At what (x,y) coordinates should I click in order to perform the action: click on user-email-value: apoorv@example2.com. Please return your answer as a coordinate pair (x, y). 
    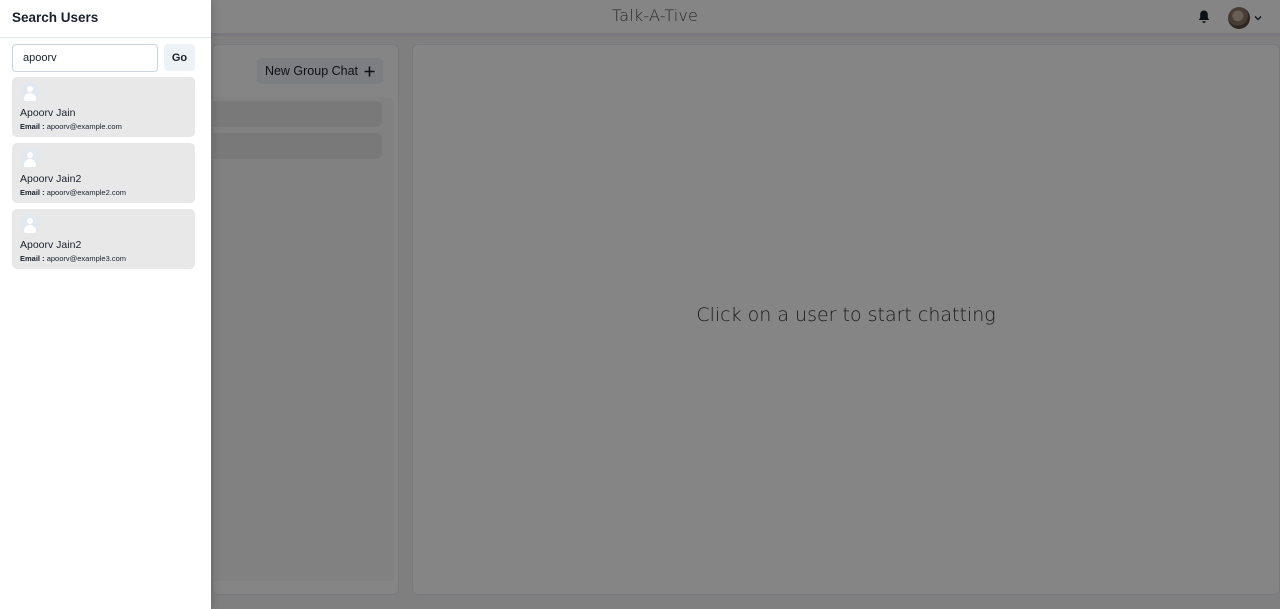
    Looking at the image, I should click on (86, 192).